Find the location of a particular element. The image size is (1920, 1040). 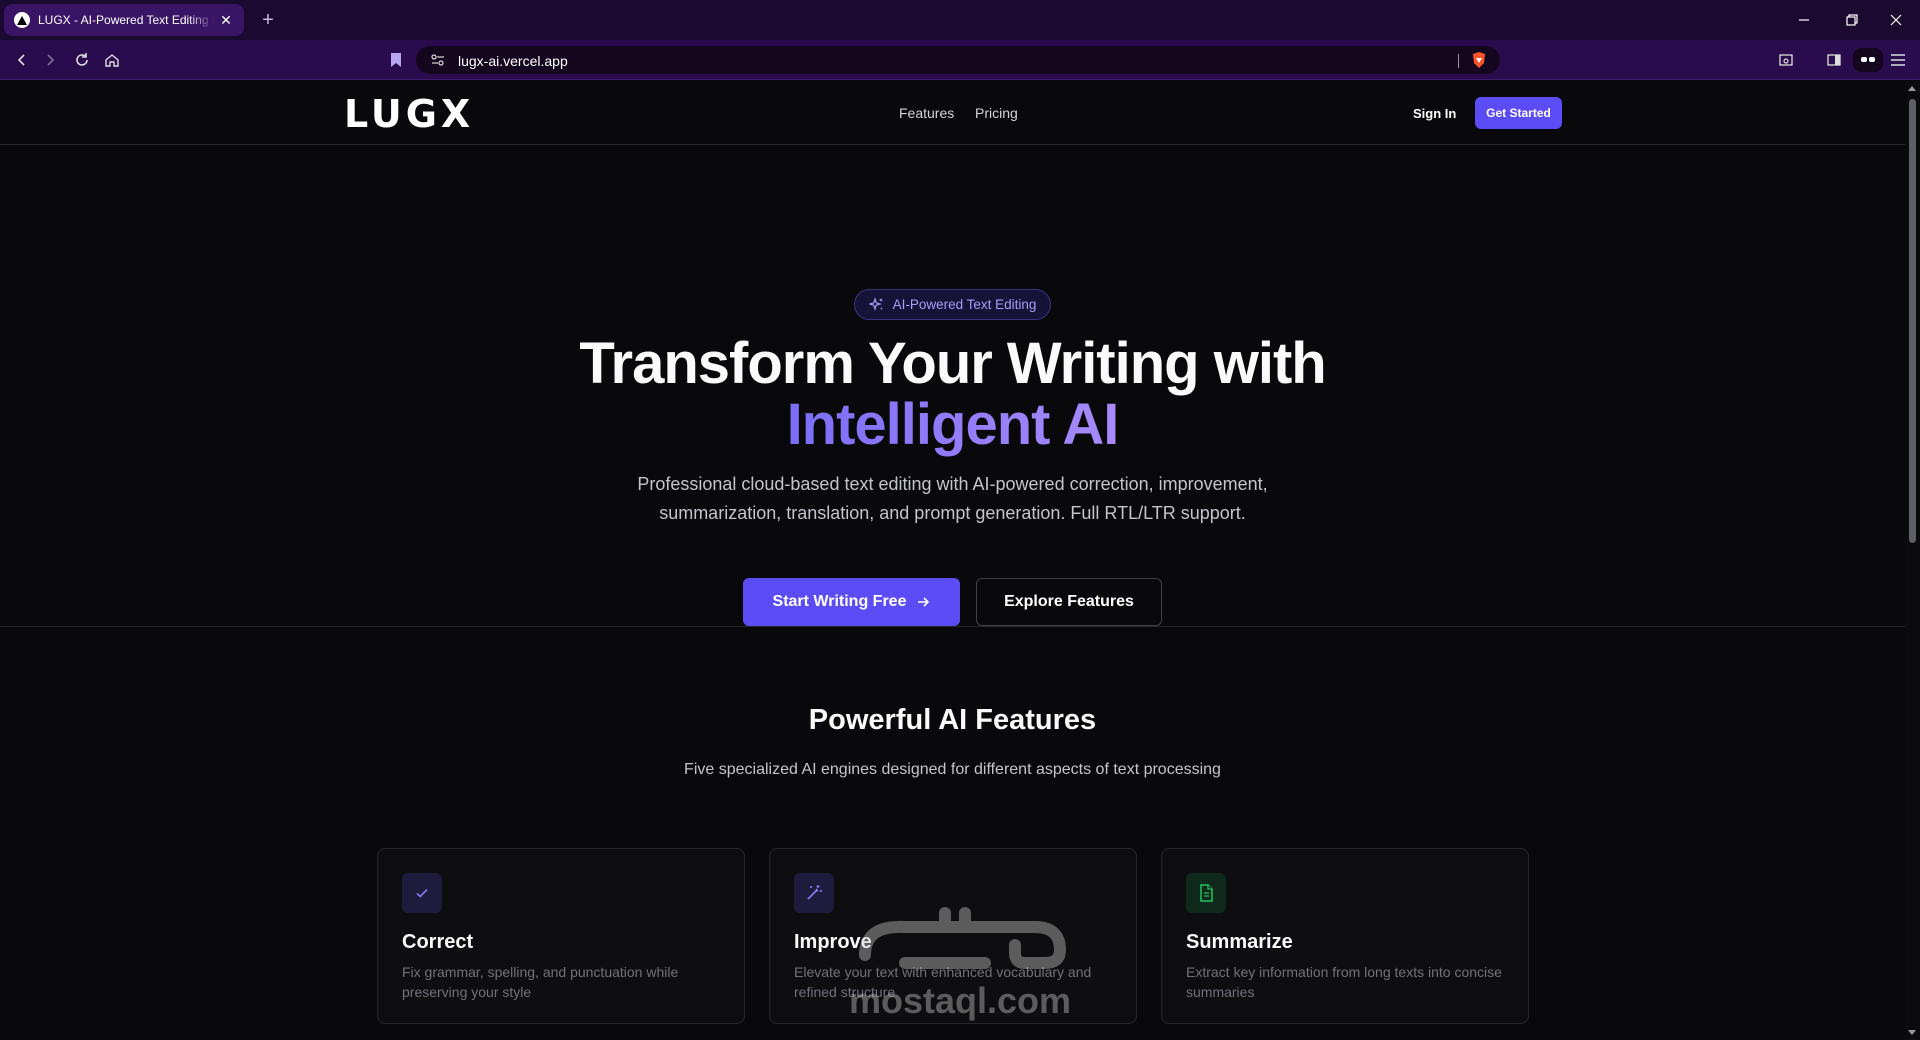

hero-title-line1: Transform Your Writing with is located at coordinates (952, 363).